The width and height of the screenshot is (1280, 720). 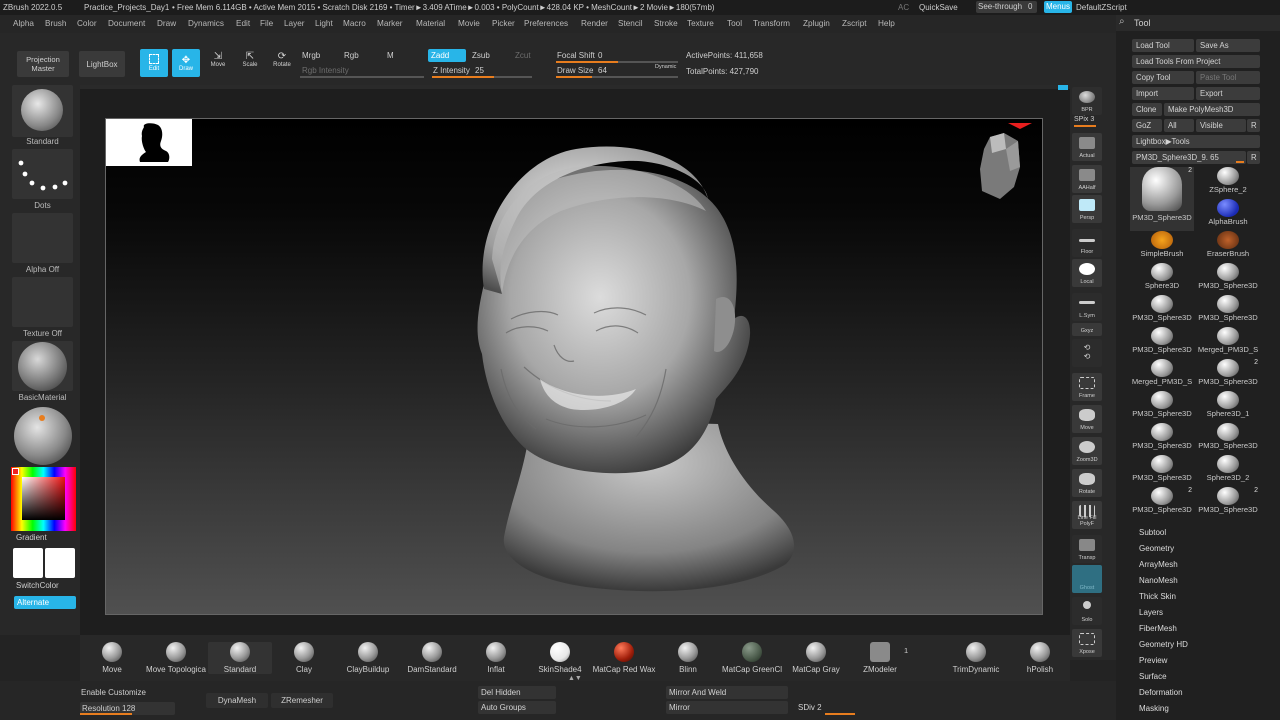 I want to click on brush-clay: Clay, so click(x=304, y=658).